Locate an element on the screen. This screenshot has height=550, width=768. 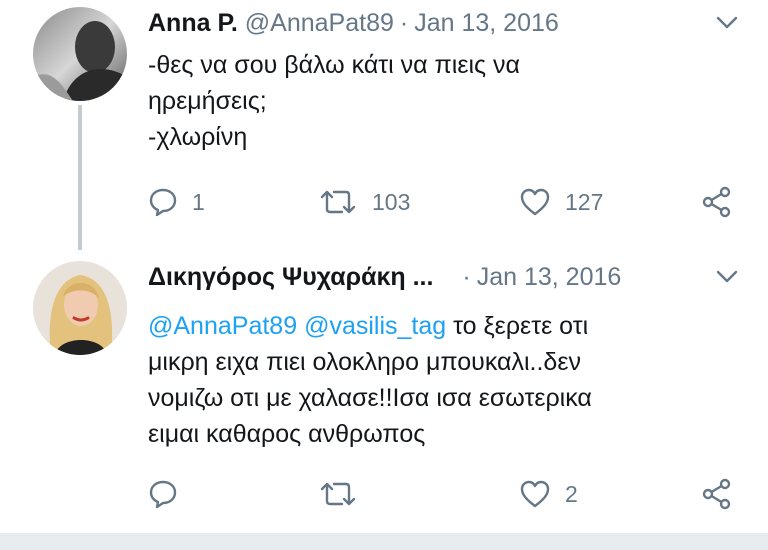
tweet-header: Δικηγόρος Ψυχαράκη ... · Jan 13, 2016 is located at coordinates (384, 277).